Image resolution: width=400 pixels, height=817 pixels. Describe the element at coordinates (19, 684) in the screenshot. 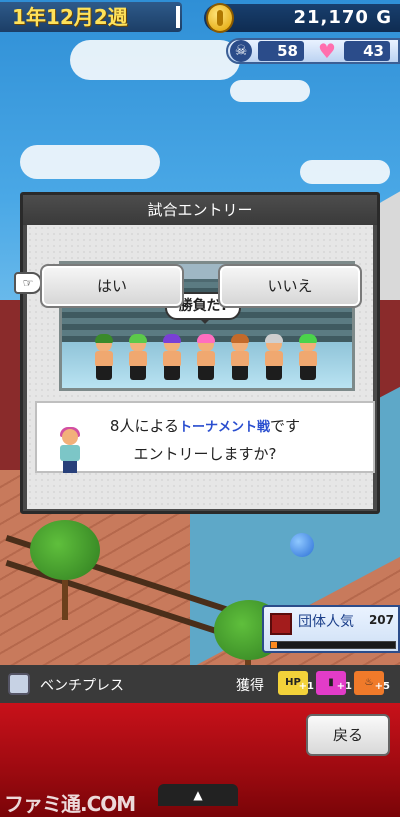

I see `dumbbell-icon` at that location.